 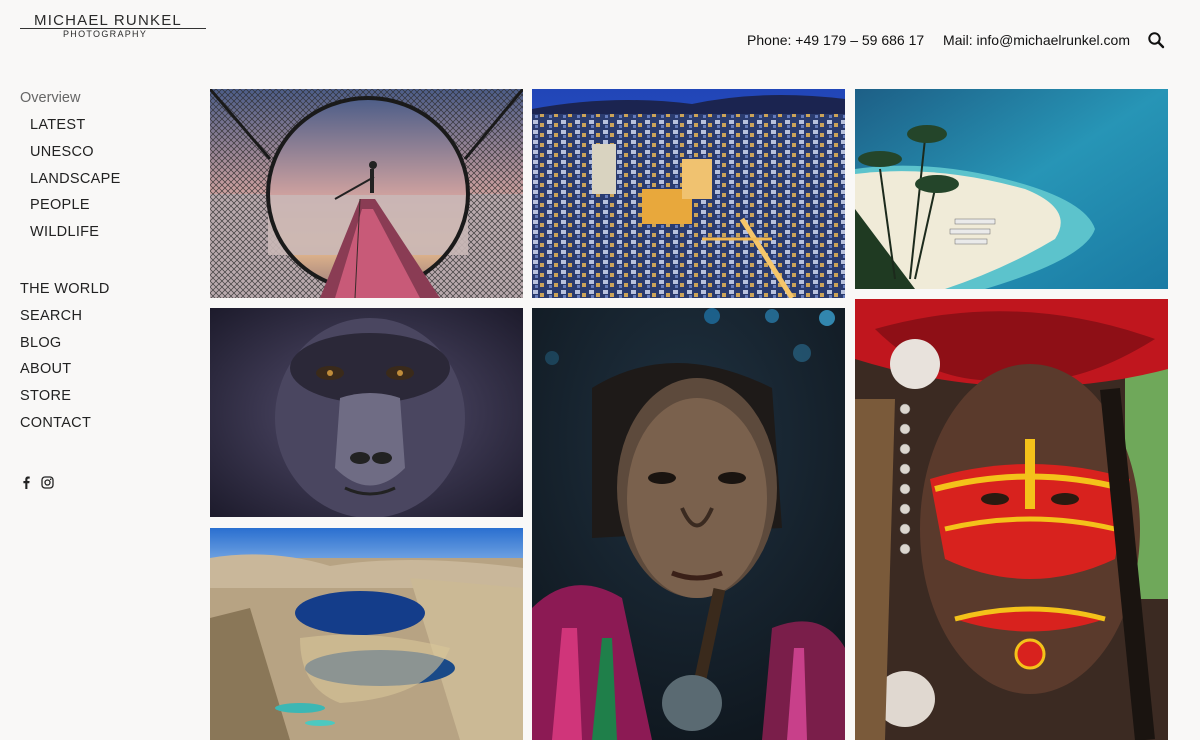 I want to click on gallery-photo-fisherman, so click(x=366, y=193).